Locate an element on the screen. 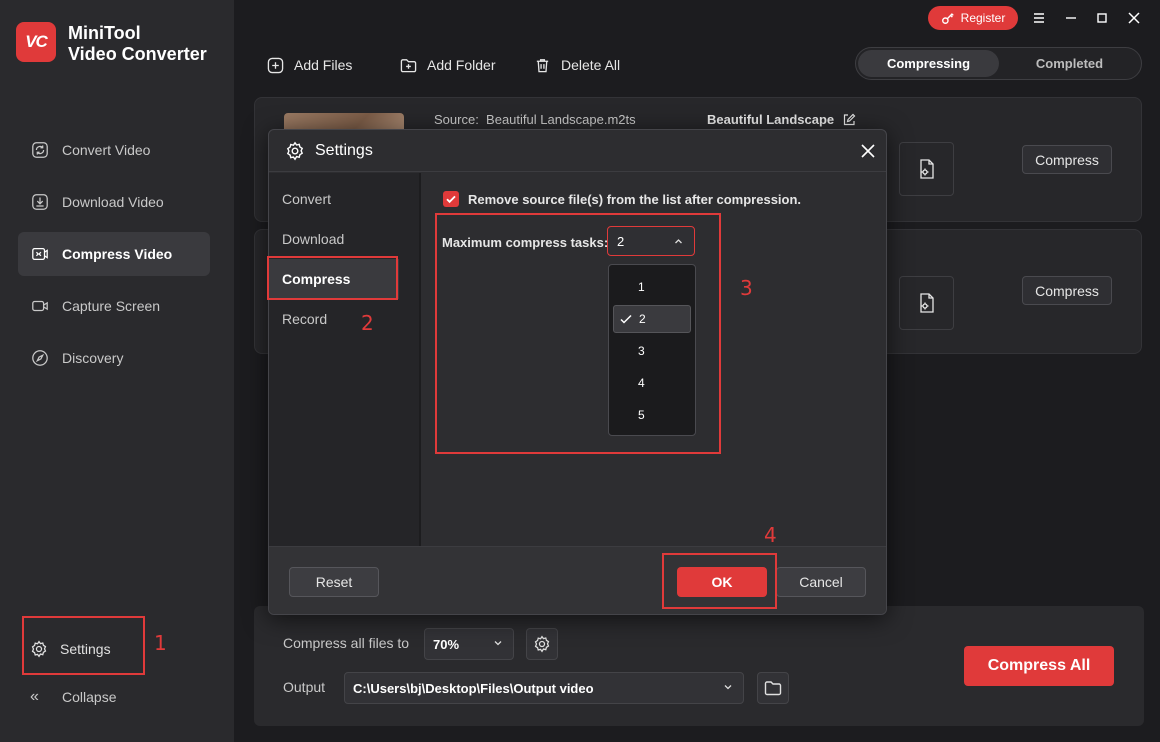 The image size is (1160, 742). menu-button is located at coordinates (1039, 18).